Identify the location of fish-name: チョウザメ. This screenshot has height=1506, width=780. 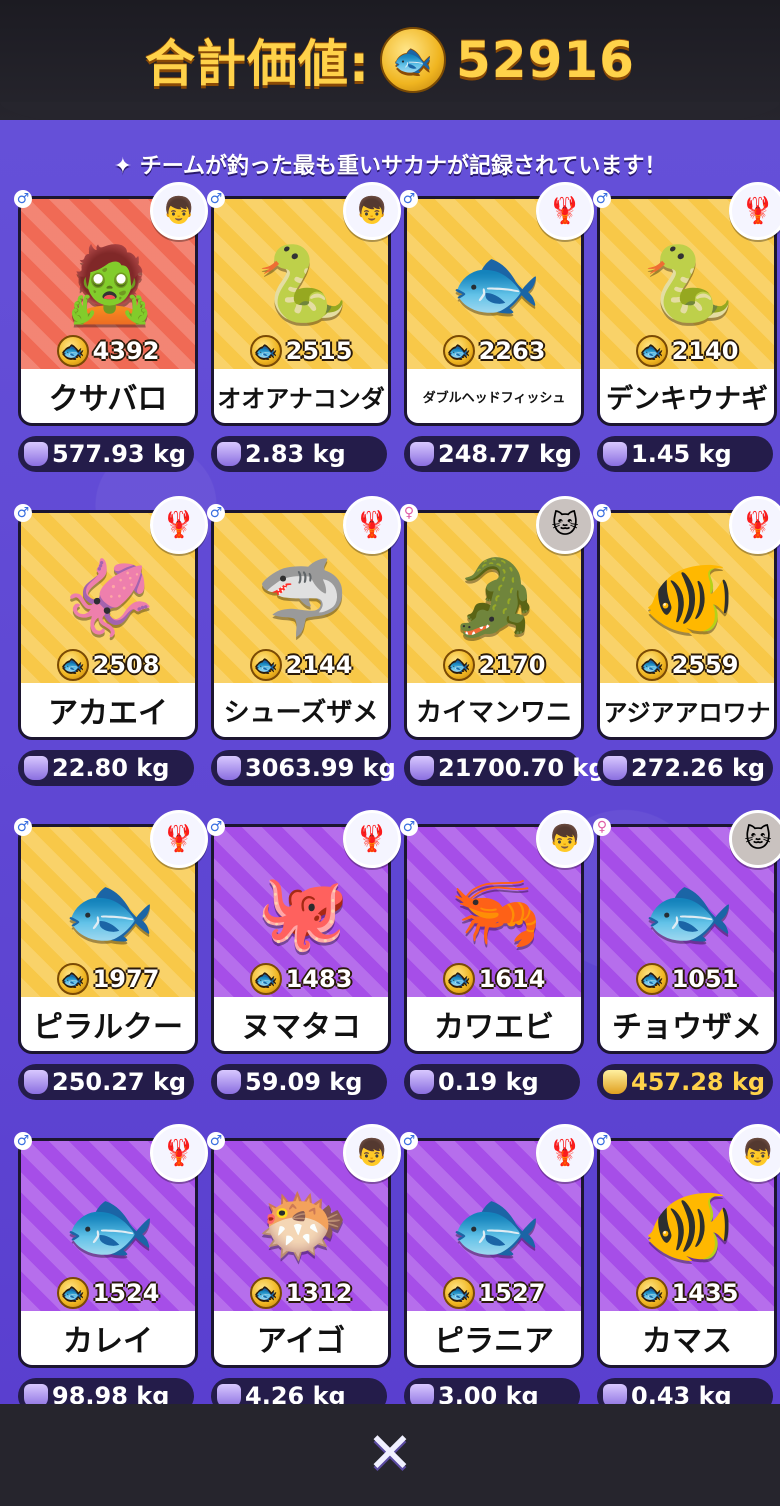
(687, 1024).